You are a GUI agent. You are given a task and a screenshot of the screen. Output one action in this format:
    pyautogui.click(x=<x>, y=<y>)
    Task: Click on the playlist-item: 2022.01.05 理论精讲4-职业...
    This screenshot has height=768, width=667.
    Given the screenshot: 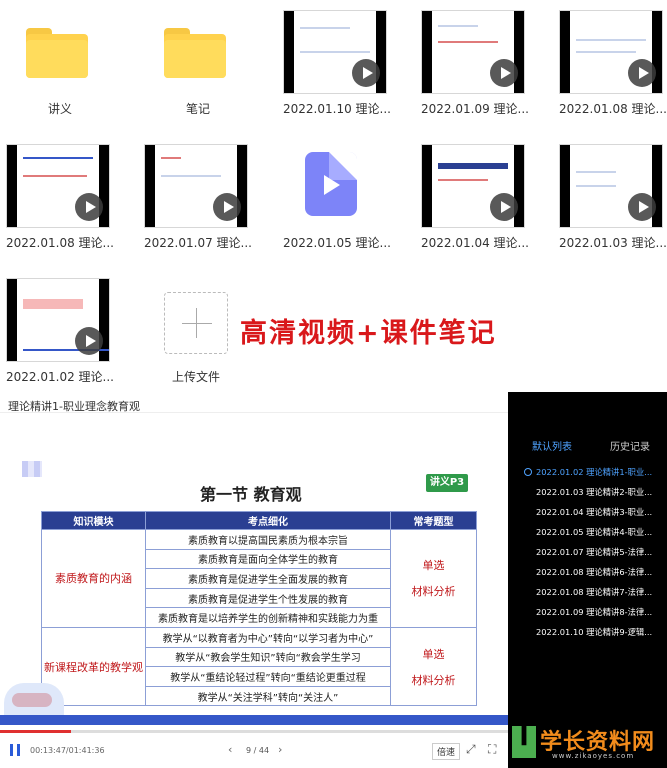 What is the action you would take?
    pyautogui.click(x=593, y=532)
    